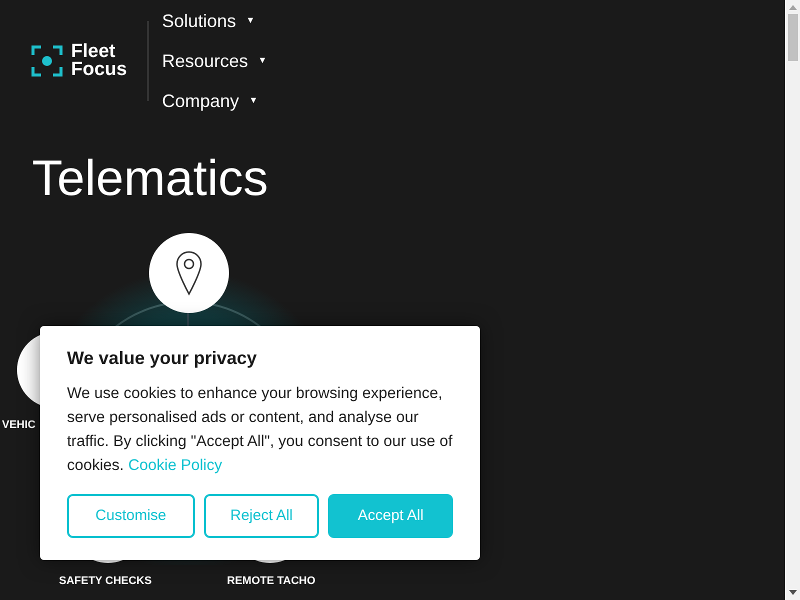 The image size is (800, 600). I want to click on consent-button: Customise, so click(131, 516).